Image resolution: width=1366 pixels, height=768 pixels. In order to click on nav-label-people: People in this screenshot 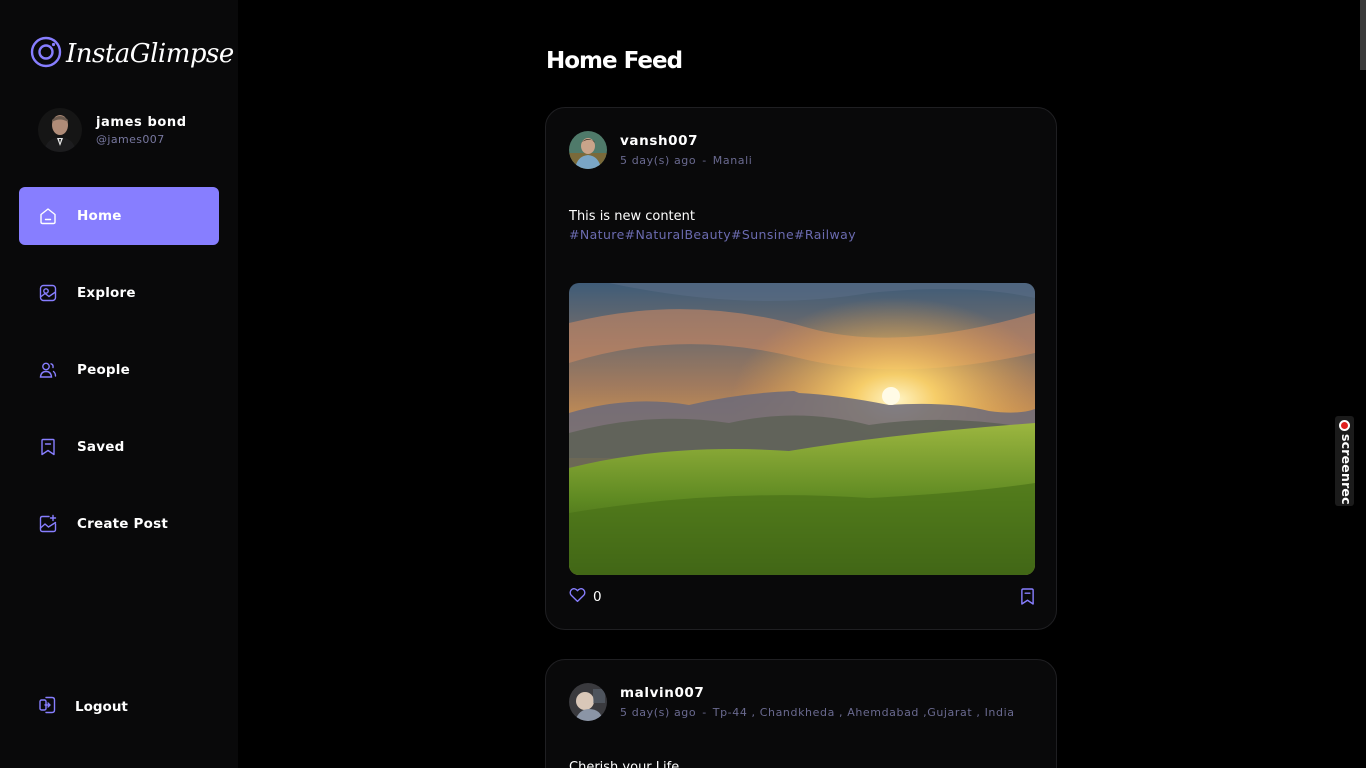, I will do `click(103, 370)`.